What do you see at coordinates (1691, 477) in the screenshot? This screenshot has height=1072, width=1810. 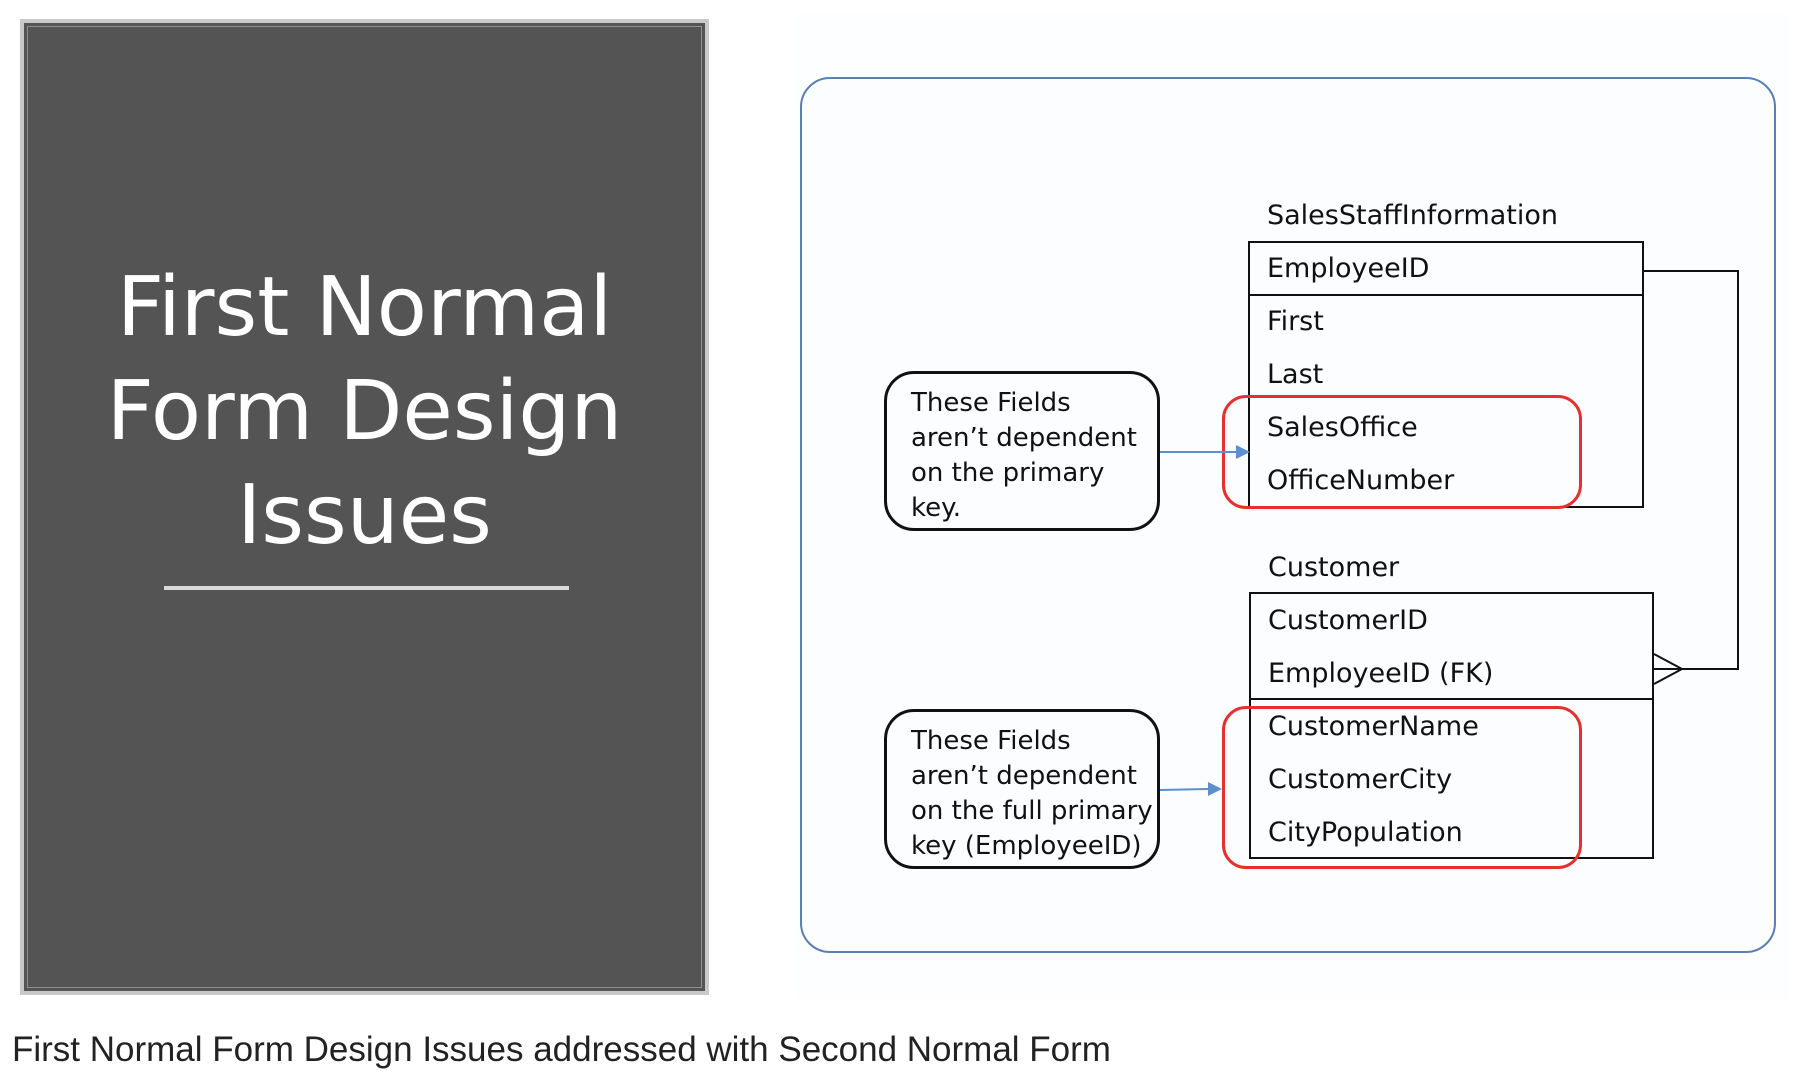 I see `relationship-line` at bounding box center [1691, 477].